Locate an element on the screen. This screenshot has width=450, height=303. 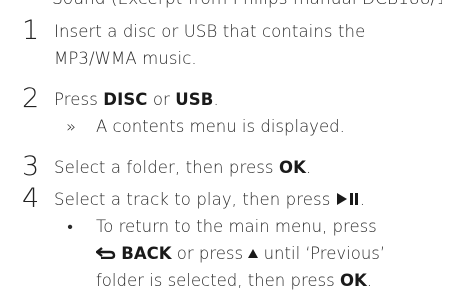
result-marker: » is located at coordinates (71, 126).